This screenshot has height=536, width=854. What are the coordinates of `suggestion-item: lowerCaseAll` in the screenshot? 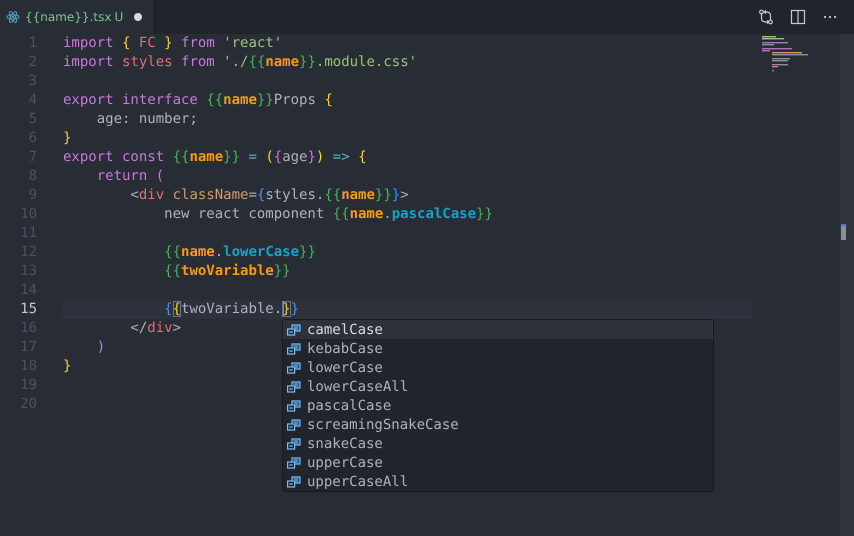 It's located at (498, 386).